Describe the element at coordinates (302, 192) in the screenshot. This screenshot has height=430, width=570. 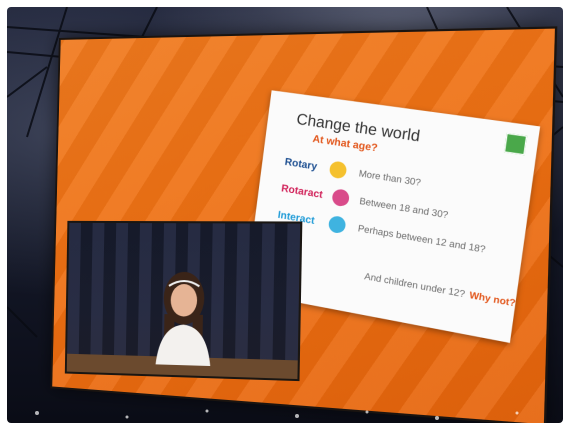
I see `club-name: Rotaract` at that location.